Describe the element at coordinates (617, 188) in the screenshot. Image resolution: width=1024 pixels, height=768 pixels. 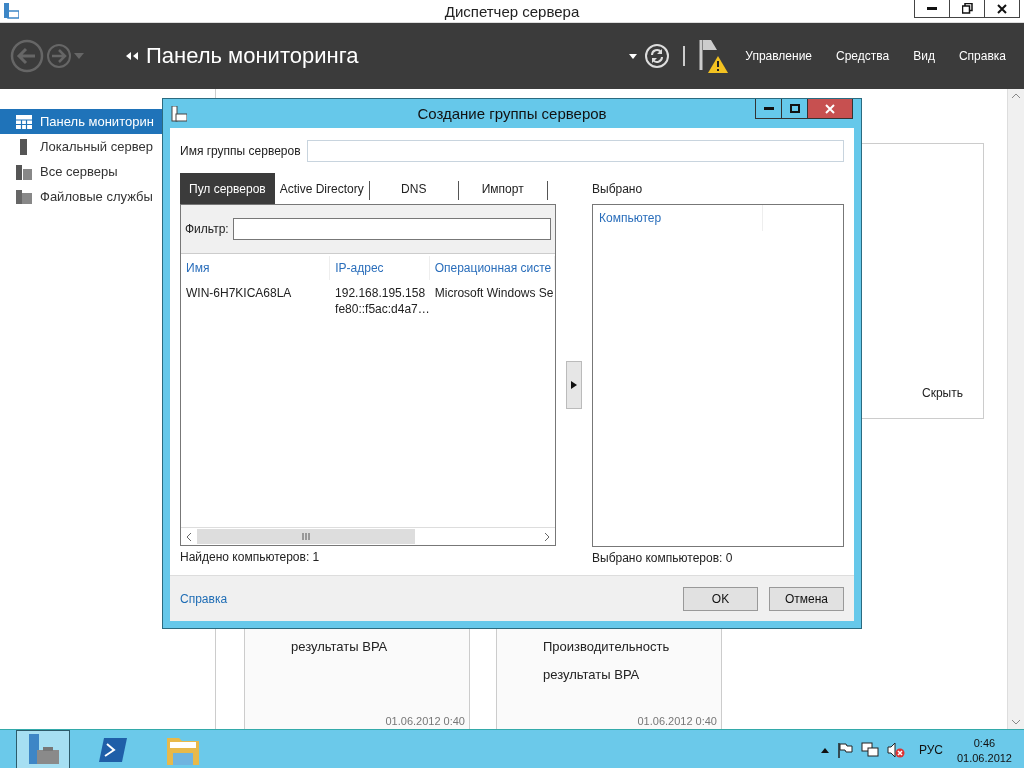
I see `selected-label: Выбрано` at that location.